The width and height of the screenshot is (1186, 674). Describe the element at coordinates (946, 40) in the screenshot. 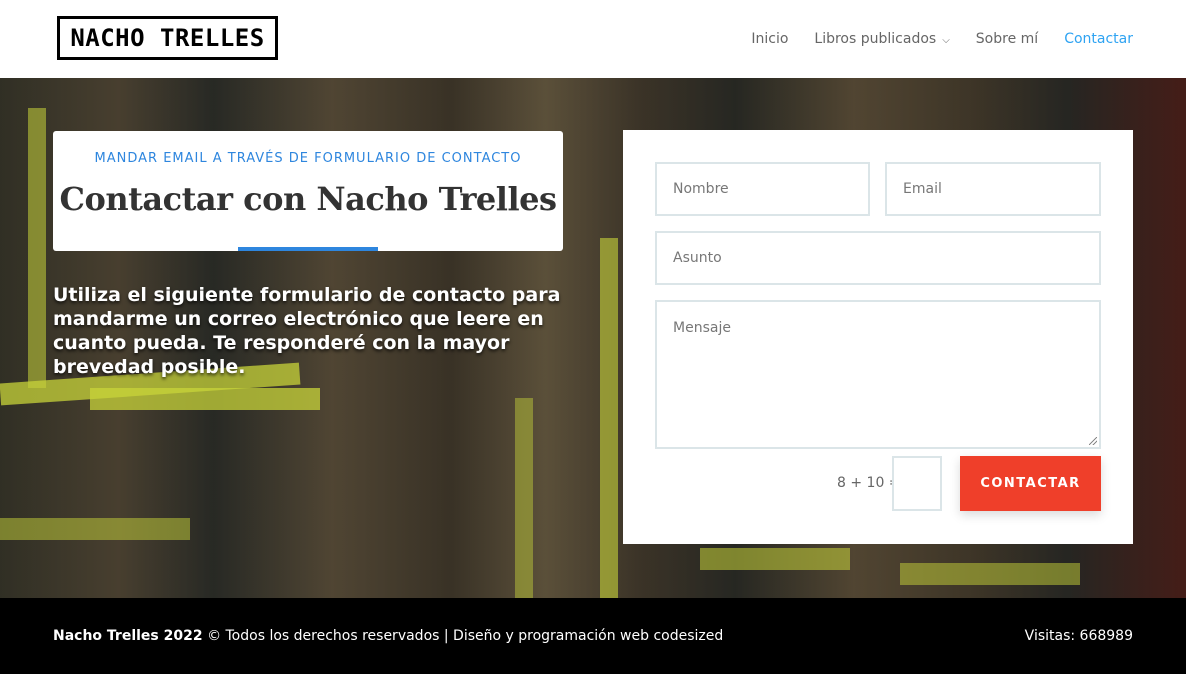

I see `chevron-down-icon: ⌵` at that location.